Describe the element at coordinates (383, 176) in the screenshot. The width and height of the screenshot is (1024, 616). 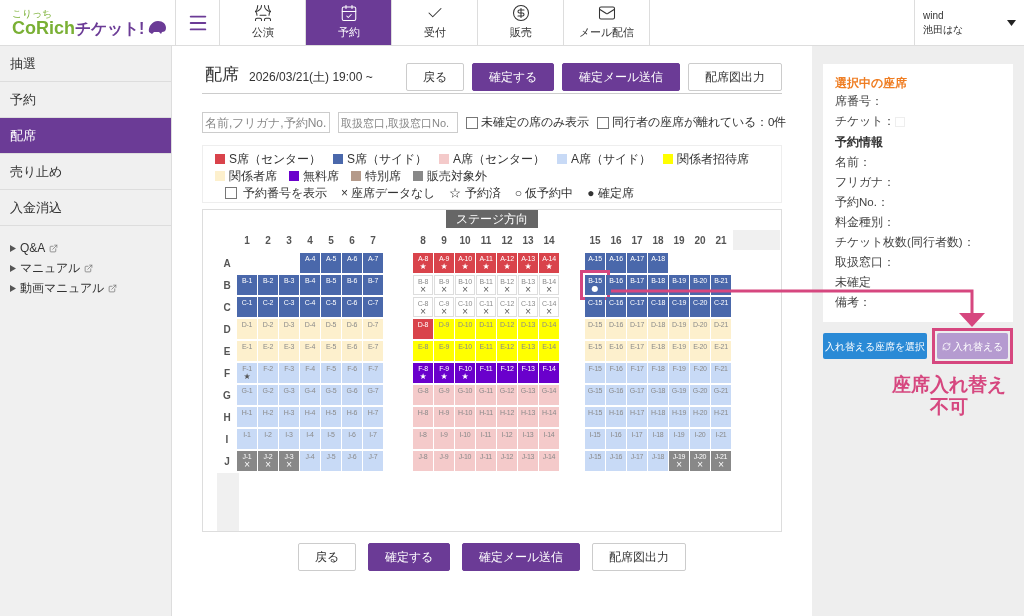
I see `legend-label: 特別席` at that location.